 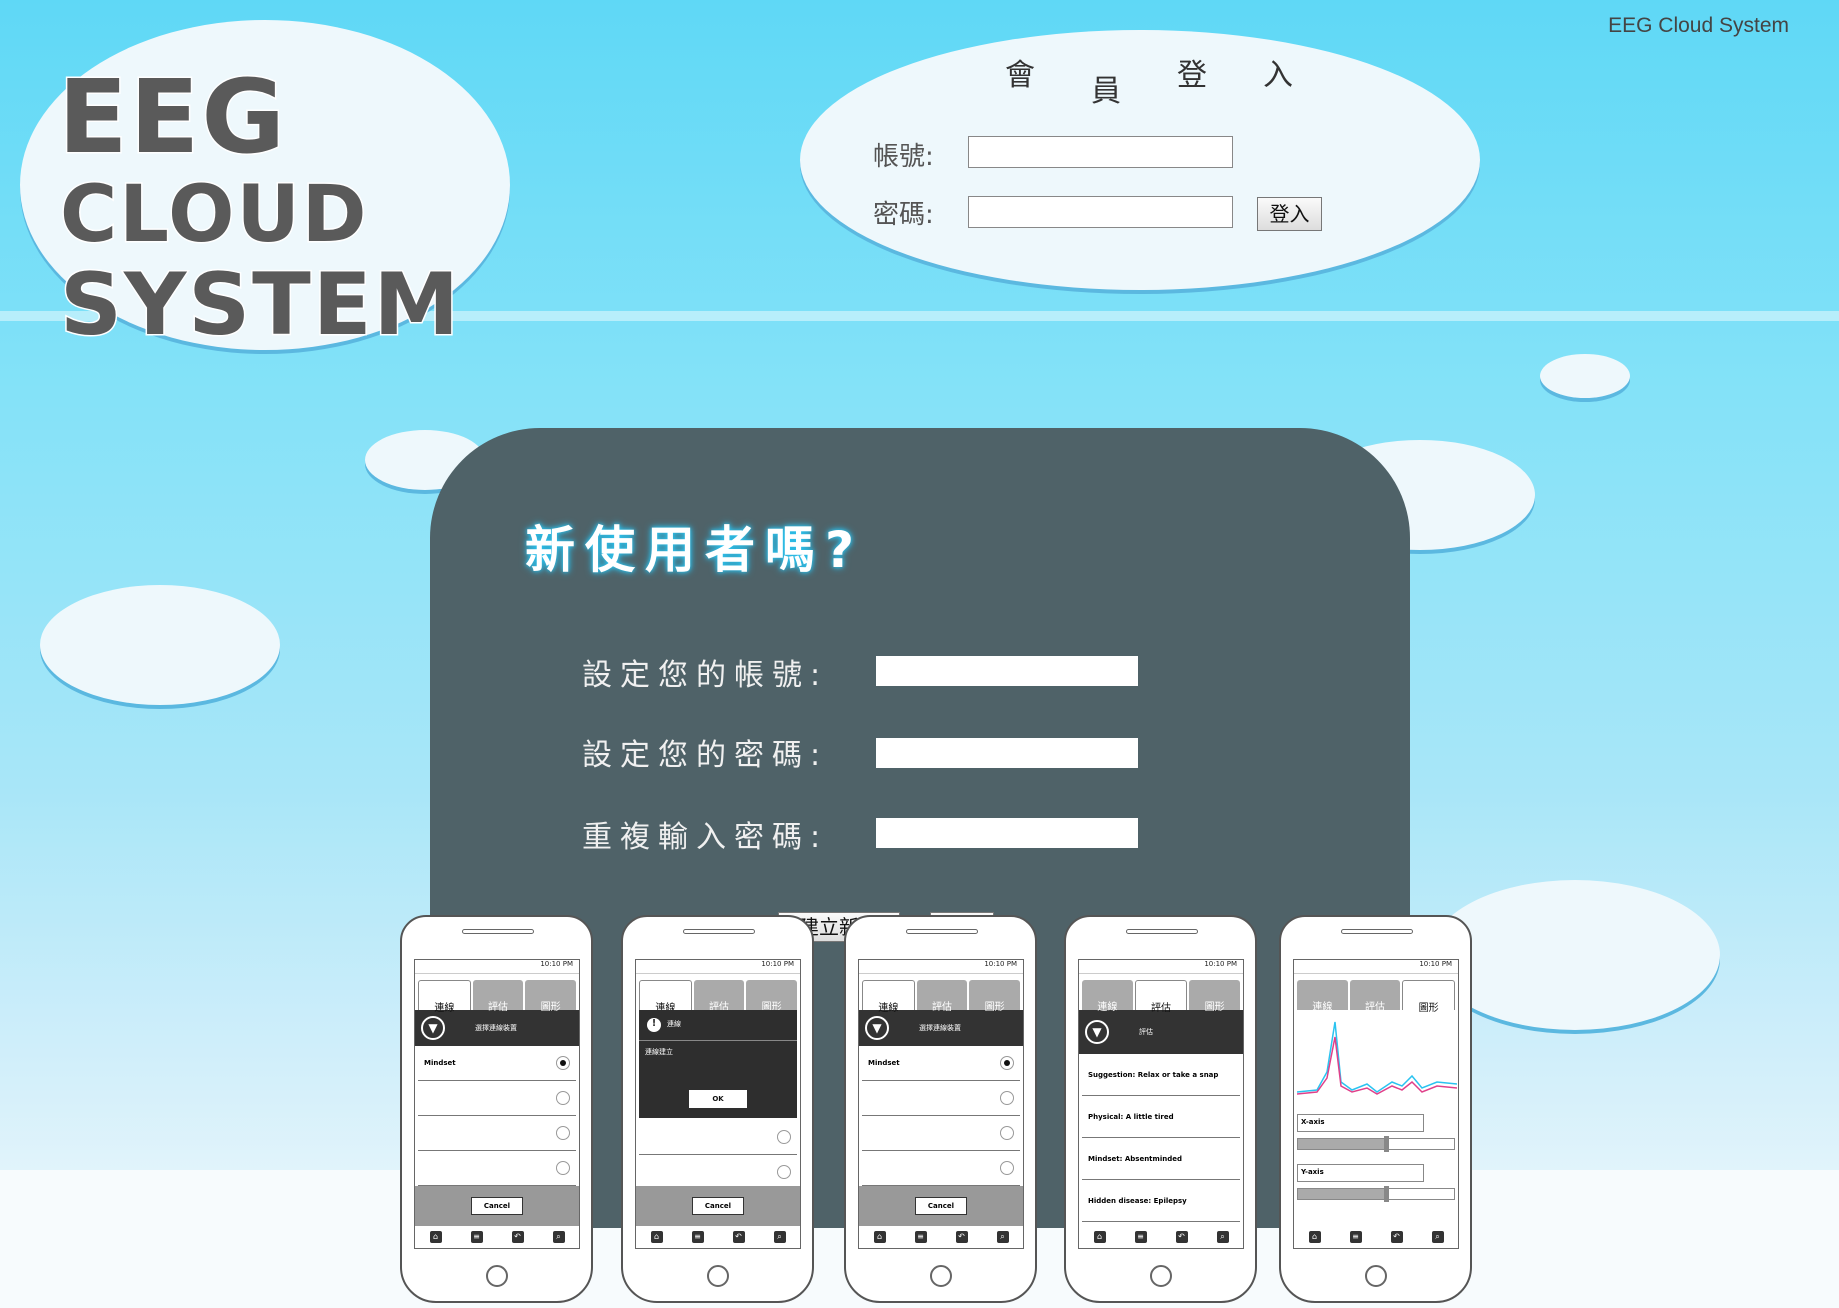 I want to click on logo-line-cloud: CLOUD, so click(x=214, y=215).